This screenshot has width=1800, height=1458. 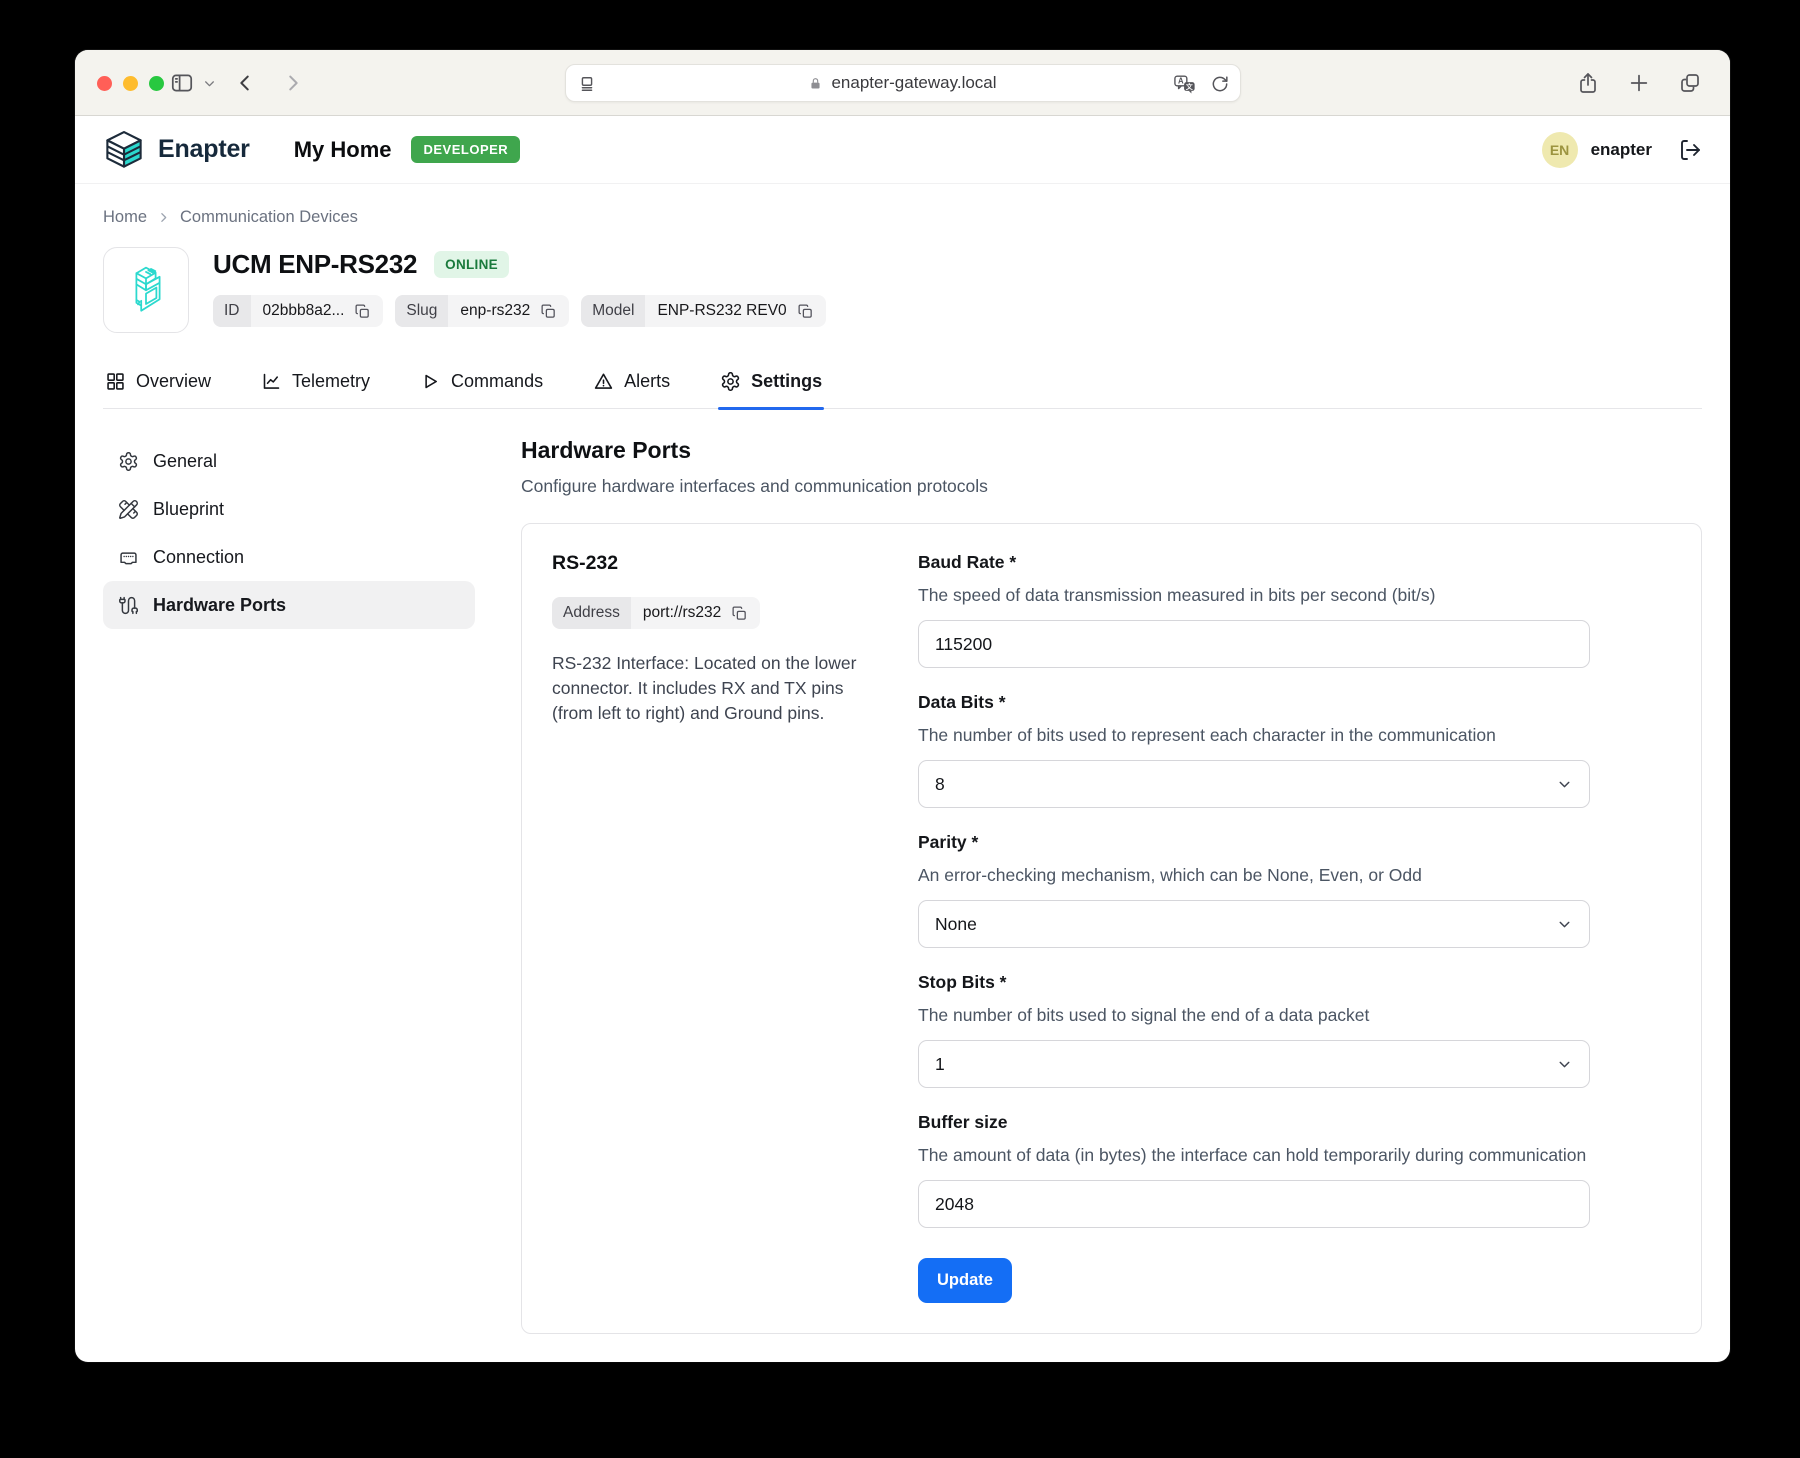 What do you see at coordinates (185, 460) in the screenshot?
I see `sidebar-item-label: General` at bounding box center [185, 460].